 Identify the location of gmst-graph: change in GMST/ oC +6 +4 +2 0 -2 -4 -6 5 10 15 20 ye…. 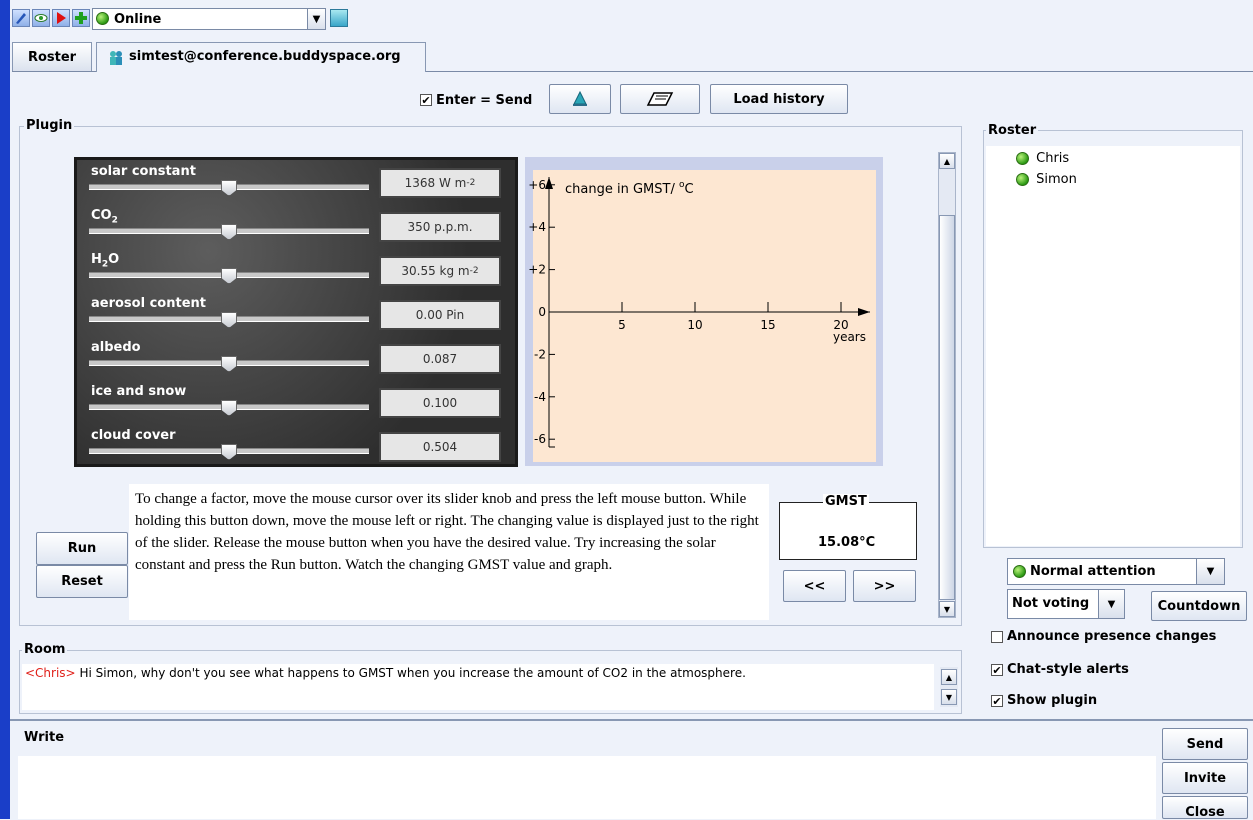
(704, 311).